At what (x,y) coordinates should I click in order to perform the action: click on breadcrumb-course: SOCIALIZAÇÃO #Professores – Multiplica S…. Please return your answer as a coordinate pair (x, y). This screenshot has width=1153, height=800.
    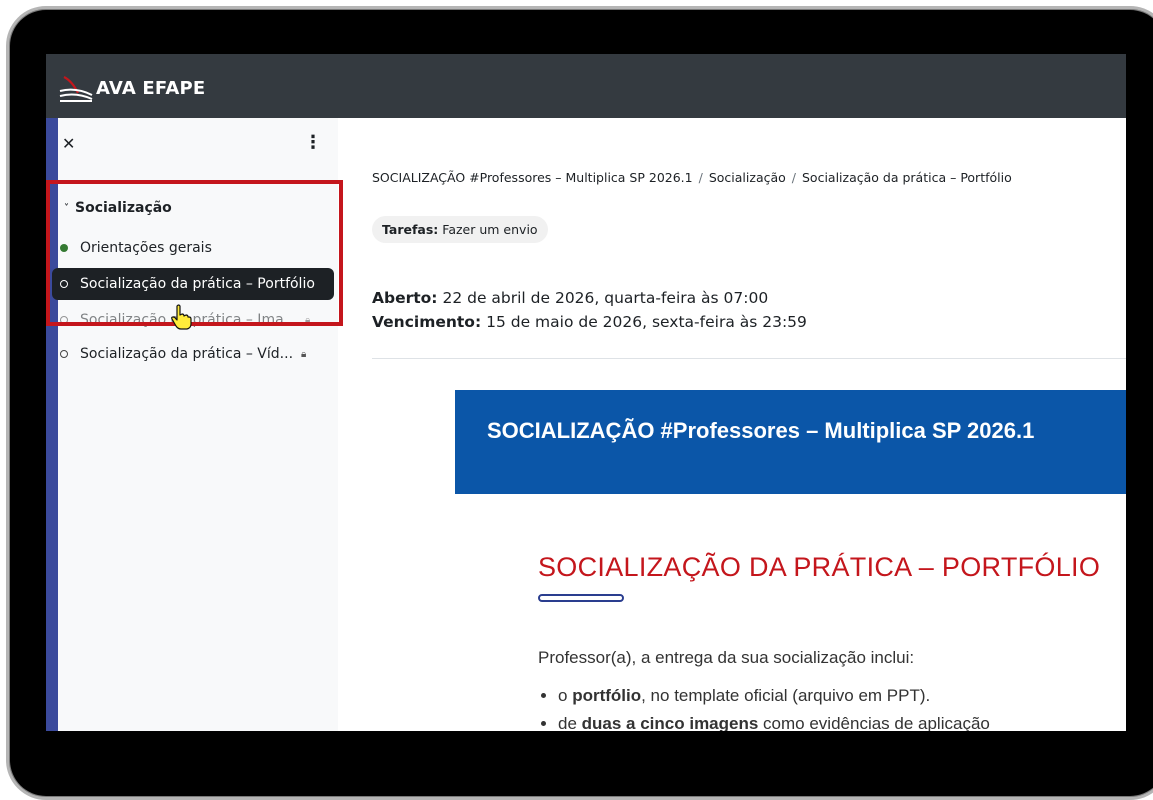
    Looking at the image, I should click on (532, 177).